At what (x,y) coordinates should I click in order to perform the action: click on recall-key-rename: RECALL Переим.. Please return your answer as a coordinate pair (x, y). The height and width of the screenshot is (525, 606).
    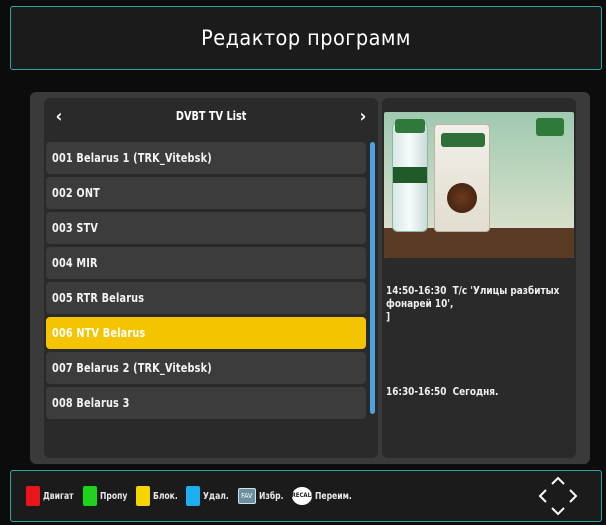
    Looking at the image, I should click on (324, 496).